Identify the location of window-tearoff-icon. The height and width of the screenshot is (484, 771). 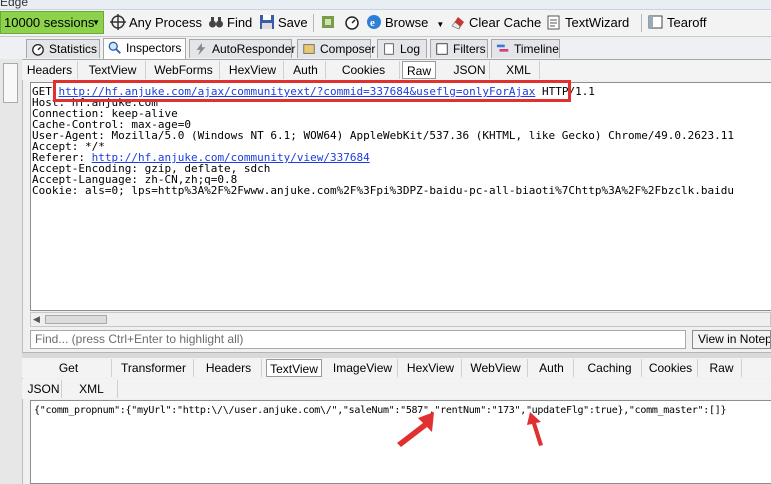
(655, 22).